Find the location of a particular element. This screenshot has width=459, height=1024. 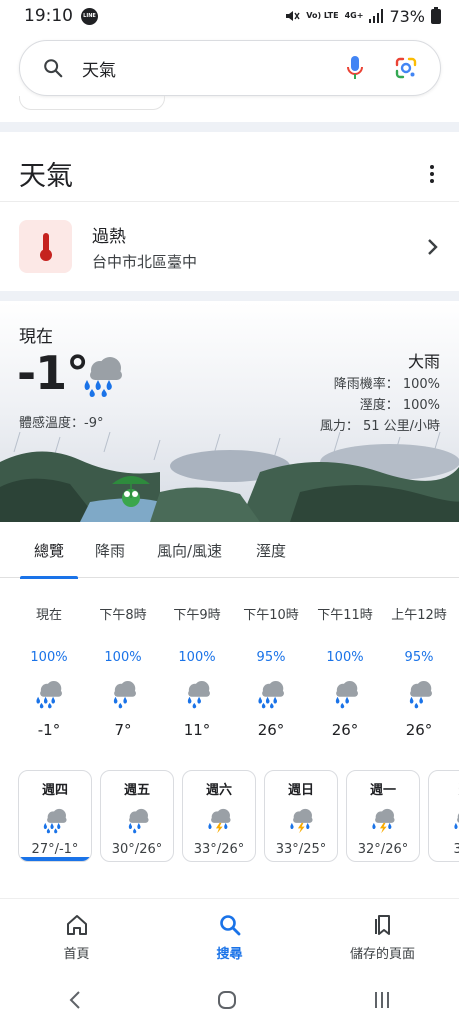

day-temps: 33° is located at coordinates (444, 849).